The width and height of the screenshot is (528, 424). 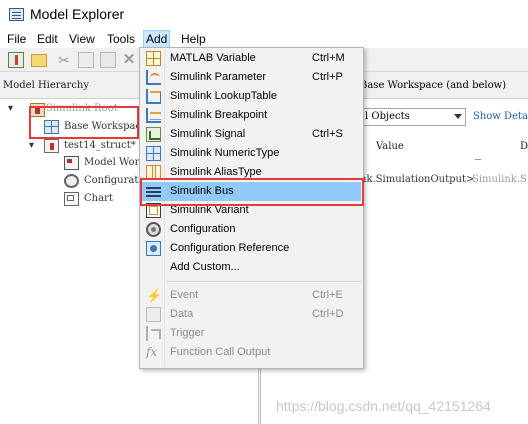 What do you see at coordinates (153, 134) in the screenshot?
I see `signal-icon` at bounding box center [153, 134].